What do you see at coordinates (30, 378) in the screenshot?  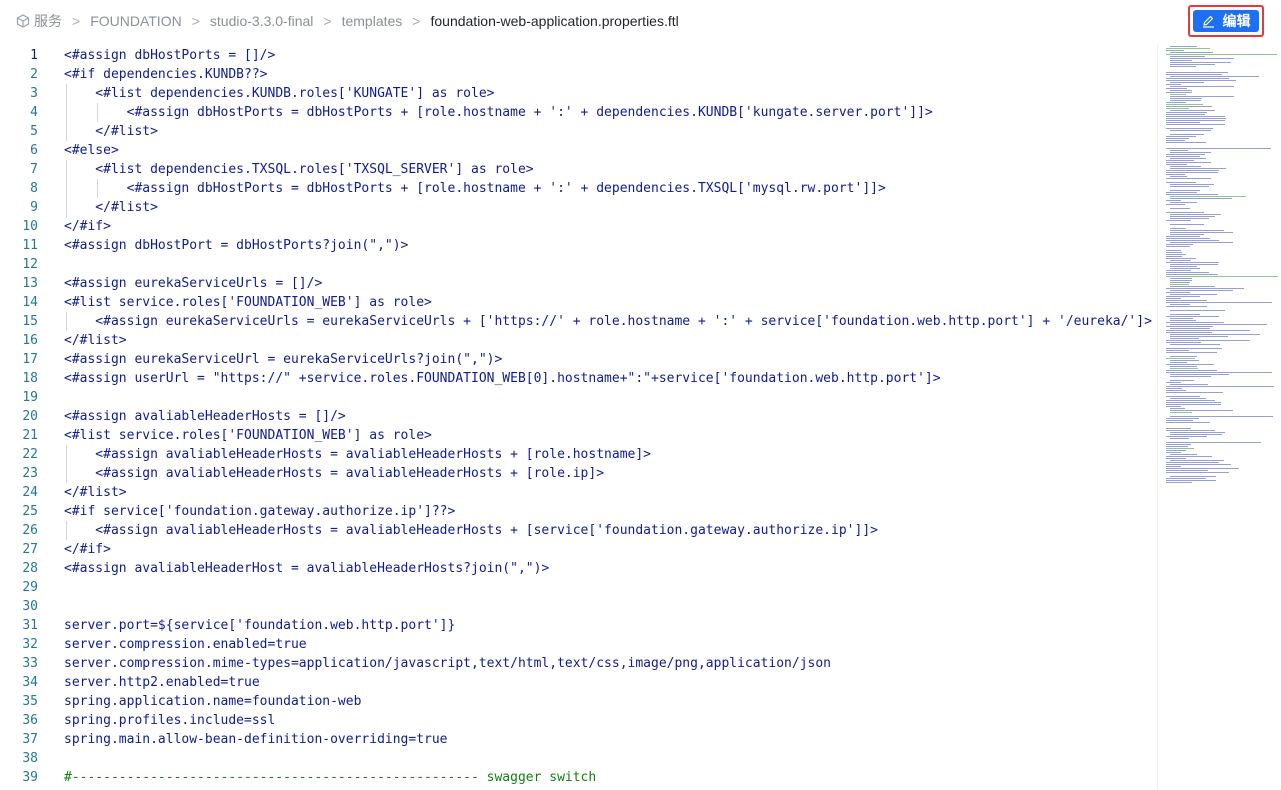 I see `line-number: 18` at bounding box center [30, 378].